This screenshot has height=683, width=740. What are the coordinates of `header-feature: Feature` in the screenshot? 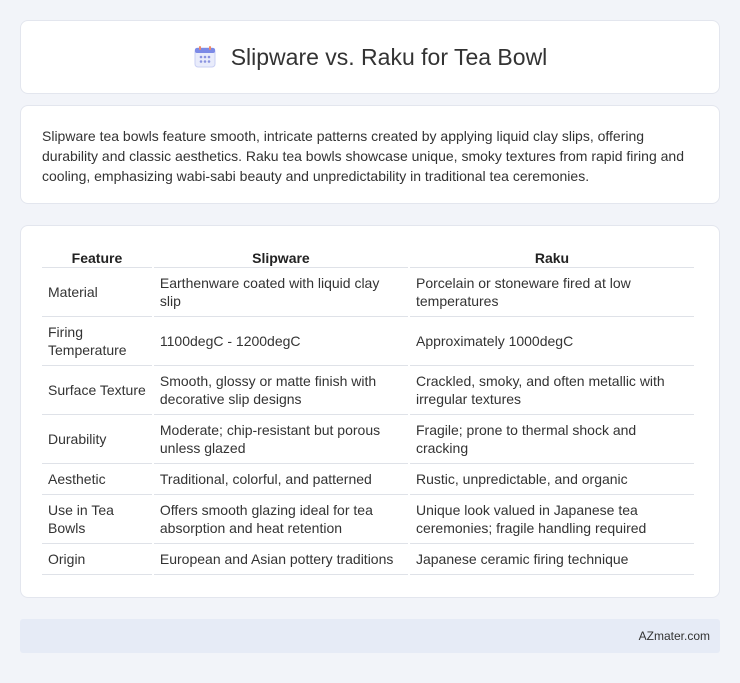 It's located at (97, 257).